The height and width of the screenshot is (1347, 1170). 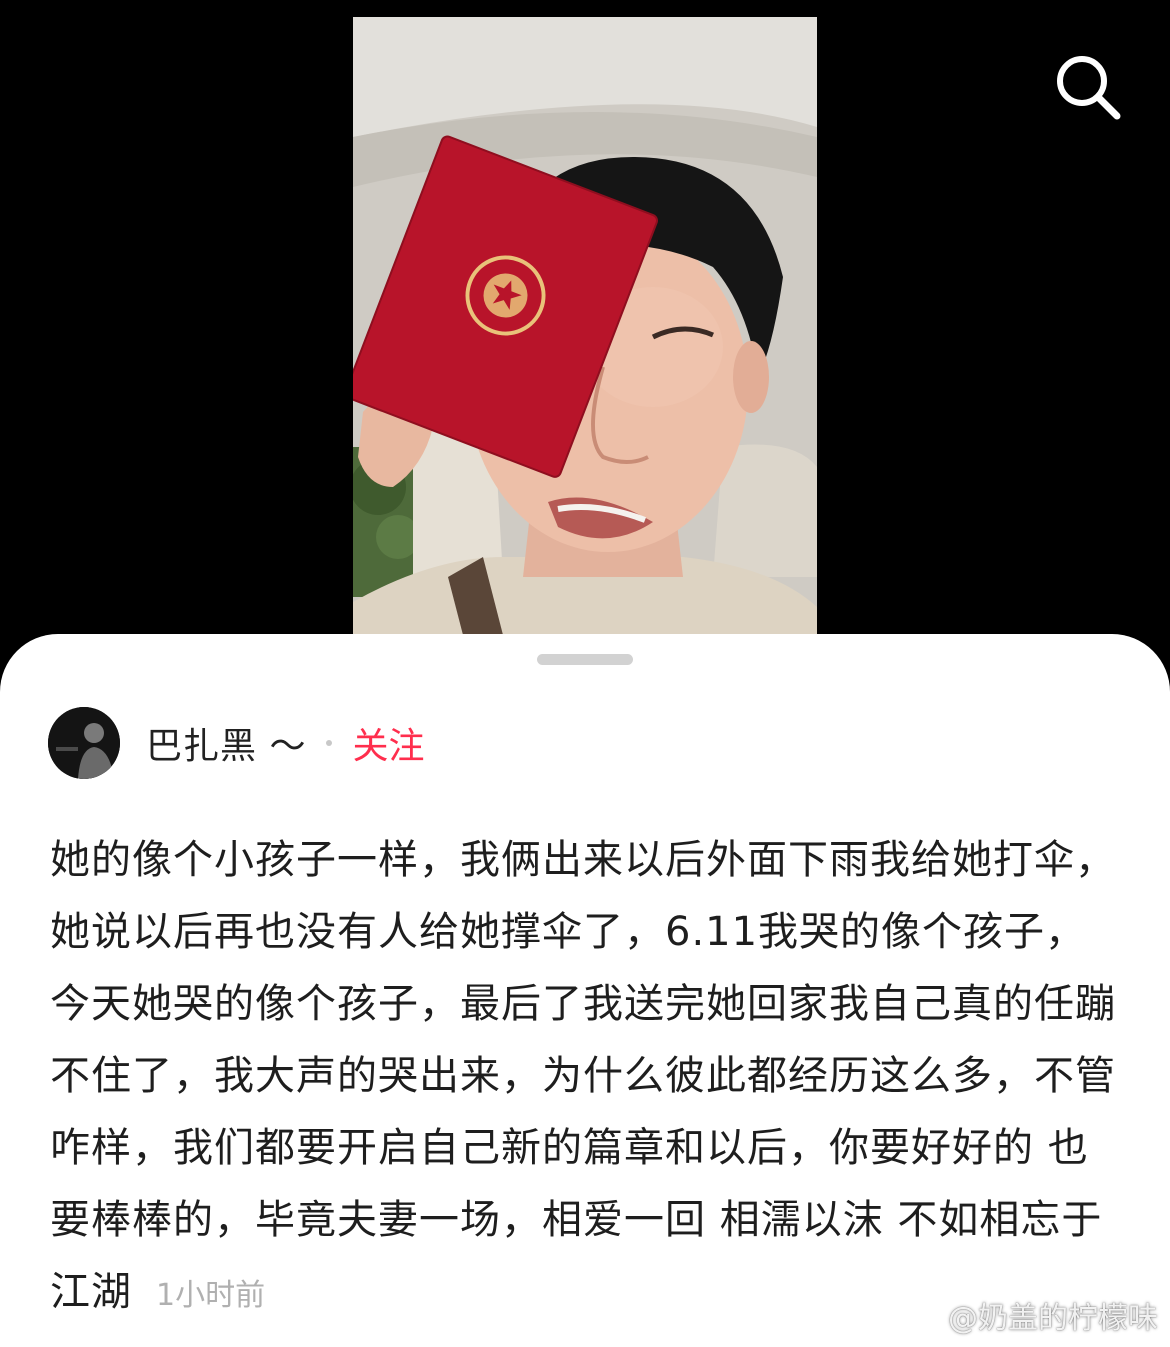 I want to click on search-icon, so click(x=1089, y=88).